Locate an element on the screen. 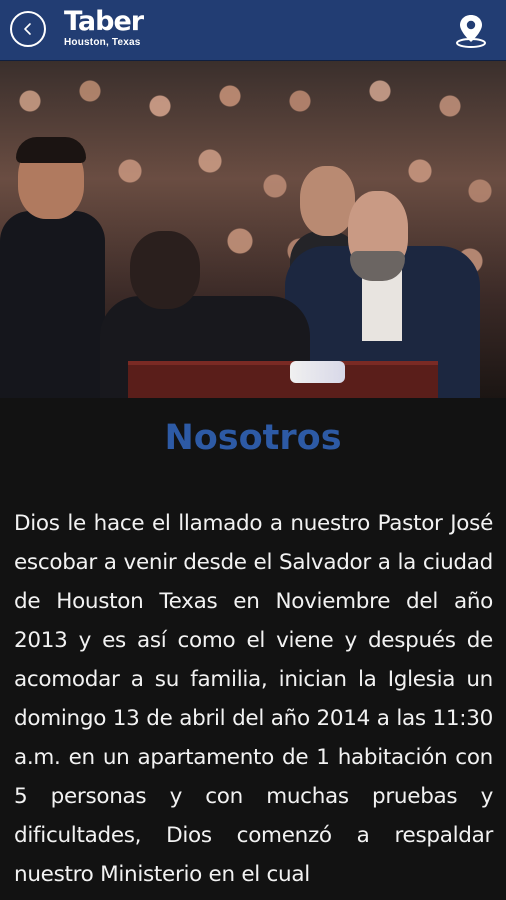 This screenshot has height=900, width=506. map-pin-icon is located at coordinates (471, 31).